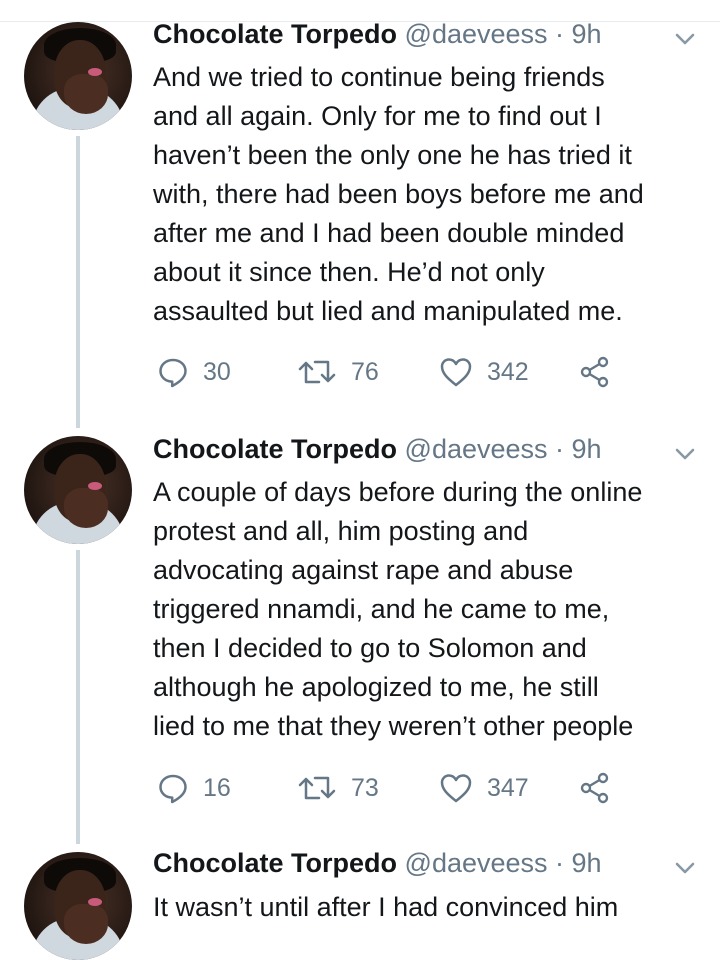 This screenshot has height=960, width=720. I want to click on tweet-text-line: triggered nnamdi, and he came to me,, so click(381, 609).